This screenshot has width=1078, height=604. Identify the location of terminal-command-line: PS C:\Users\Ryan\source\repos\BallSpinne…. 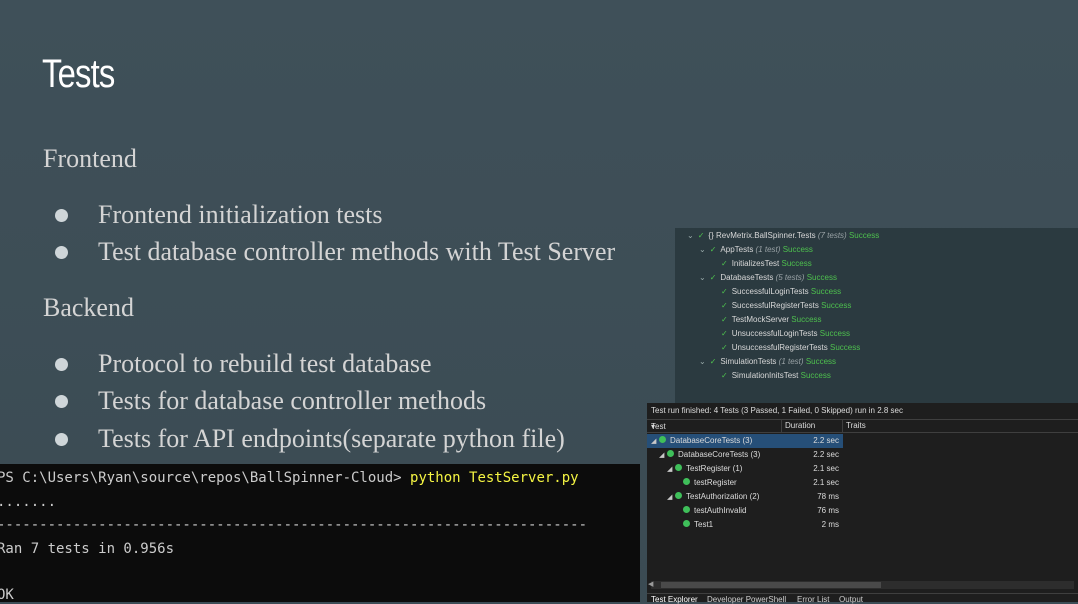
(289, 478).